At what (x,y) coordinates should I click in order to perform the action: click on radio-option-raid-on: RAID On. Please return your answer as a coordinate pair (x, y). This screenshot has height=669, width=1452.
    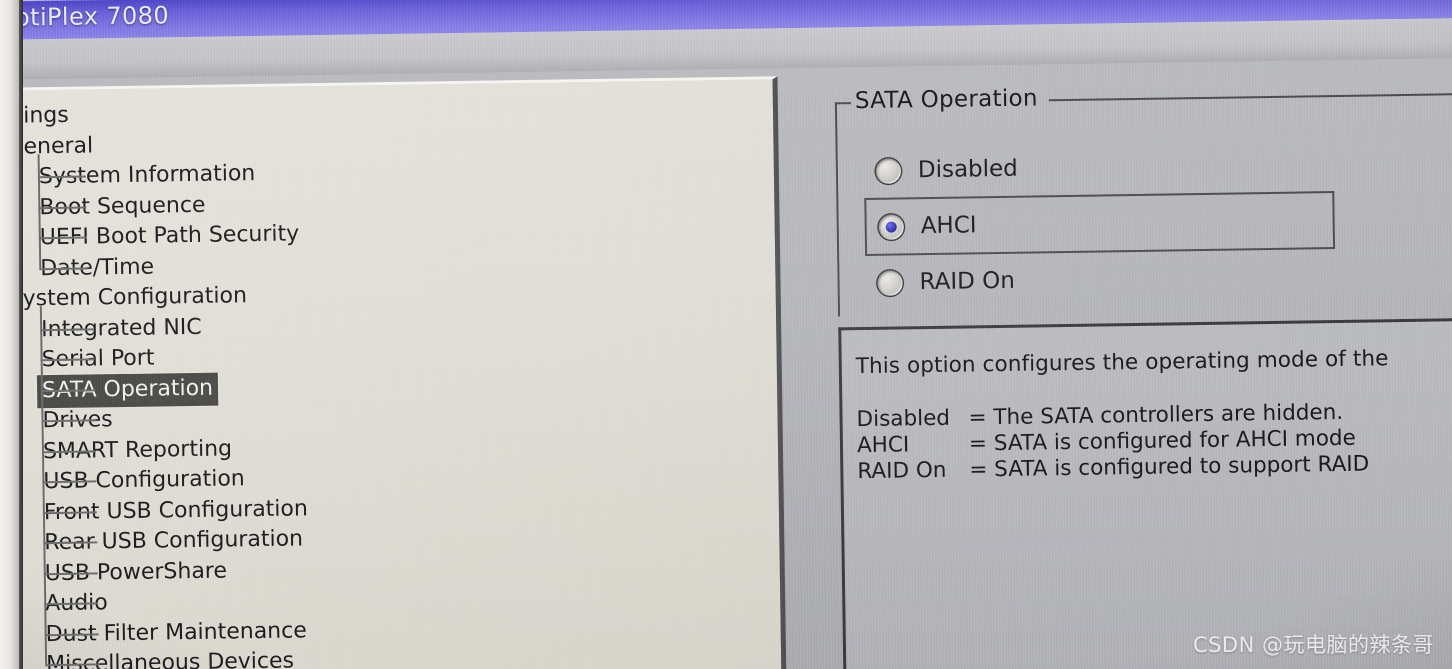
    Looking at the image, I should click on (1158, 278).